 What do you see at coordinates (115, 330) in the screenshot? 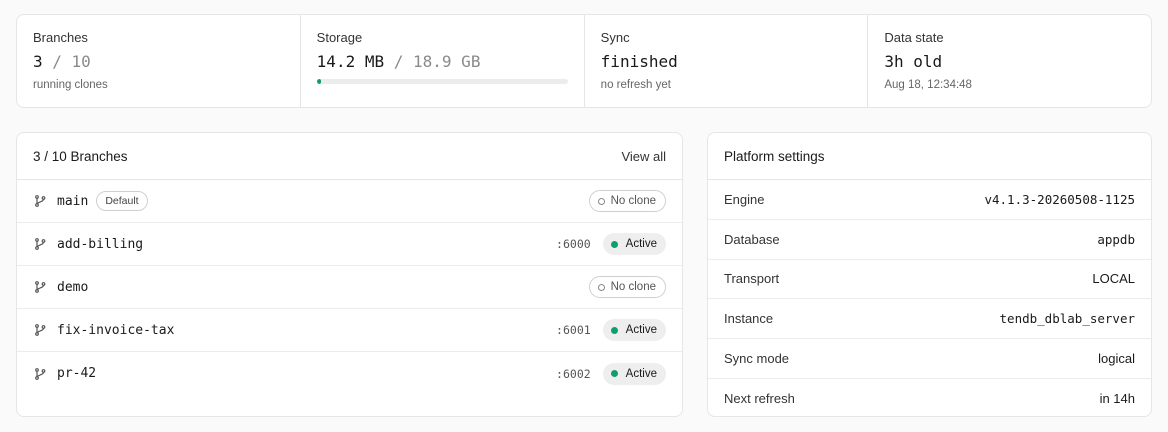
I see `branch-name: fix-invoice-tax` at bounding box center [115, 330].